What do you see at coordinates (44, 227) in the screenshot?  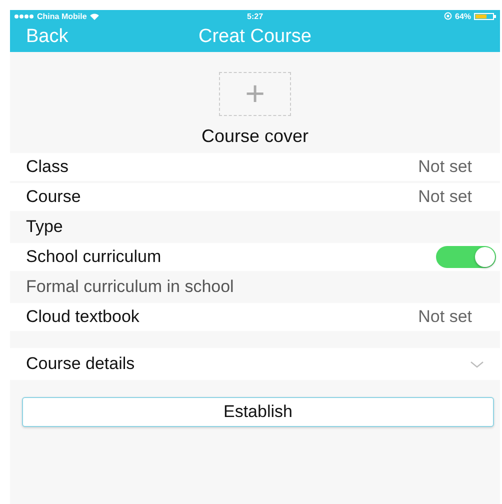 I see `section-header: Type` at bounding box center [44, 227].